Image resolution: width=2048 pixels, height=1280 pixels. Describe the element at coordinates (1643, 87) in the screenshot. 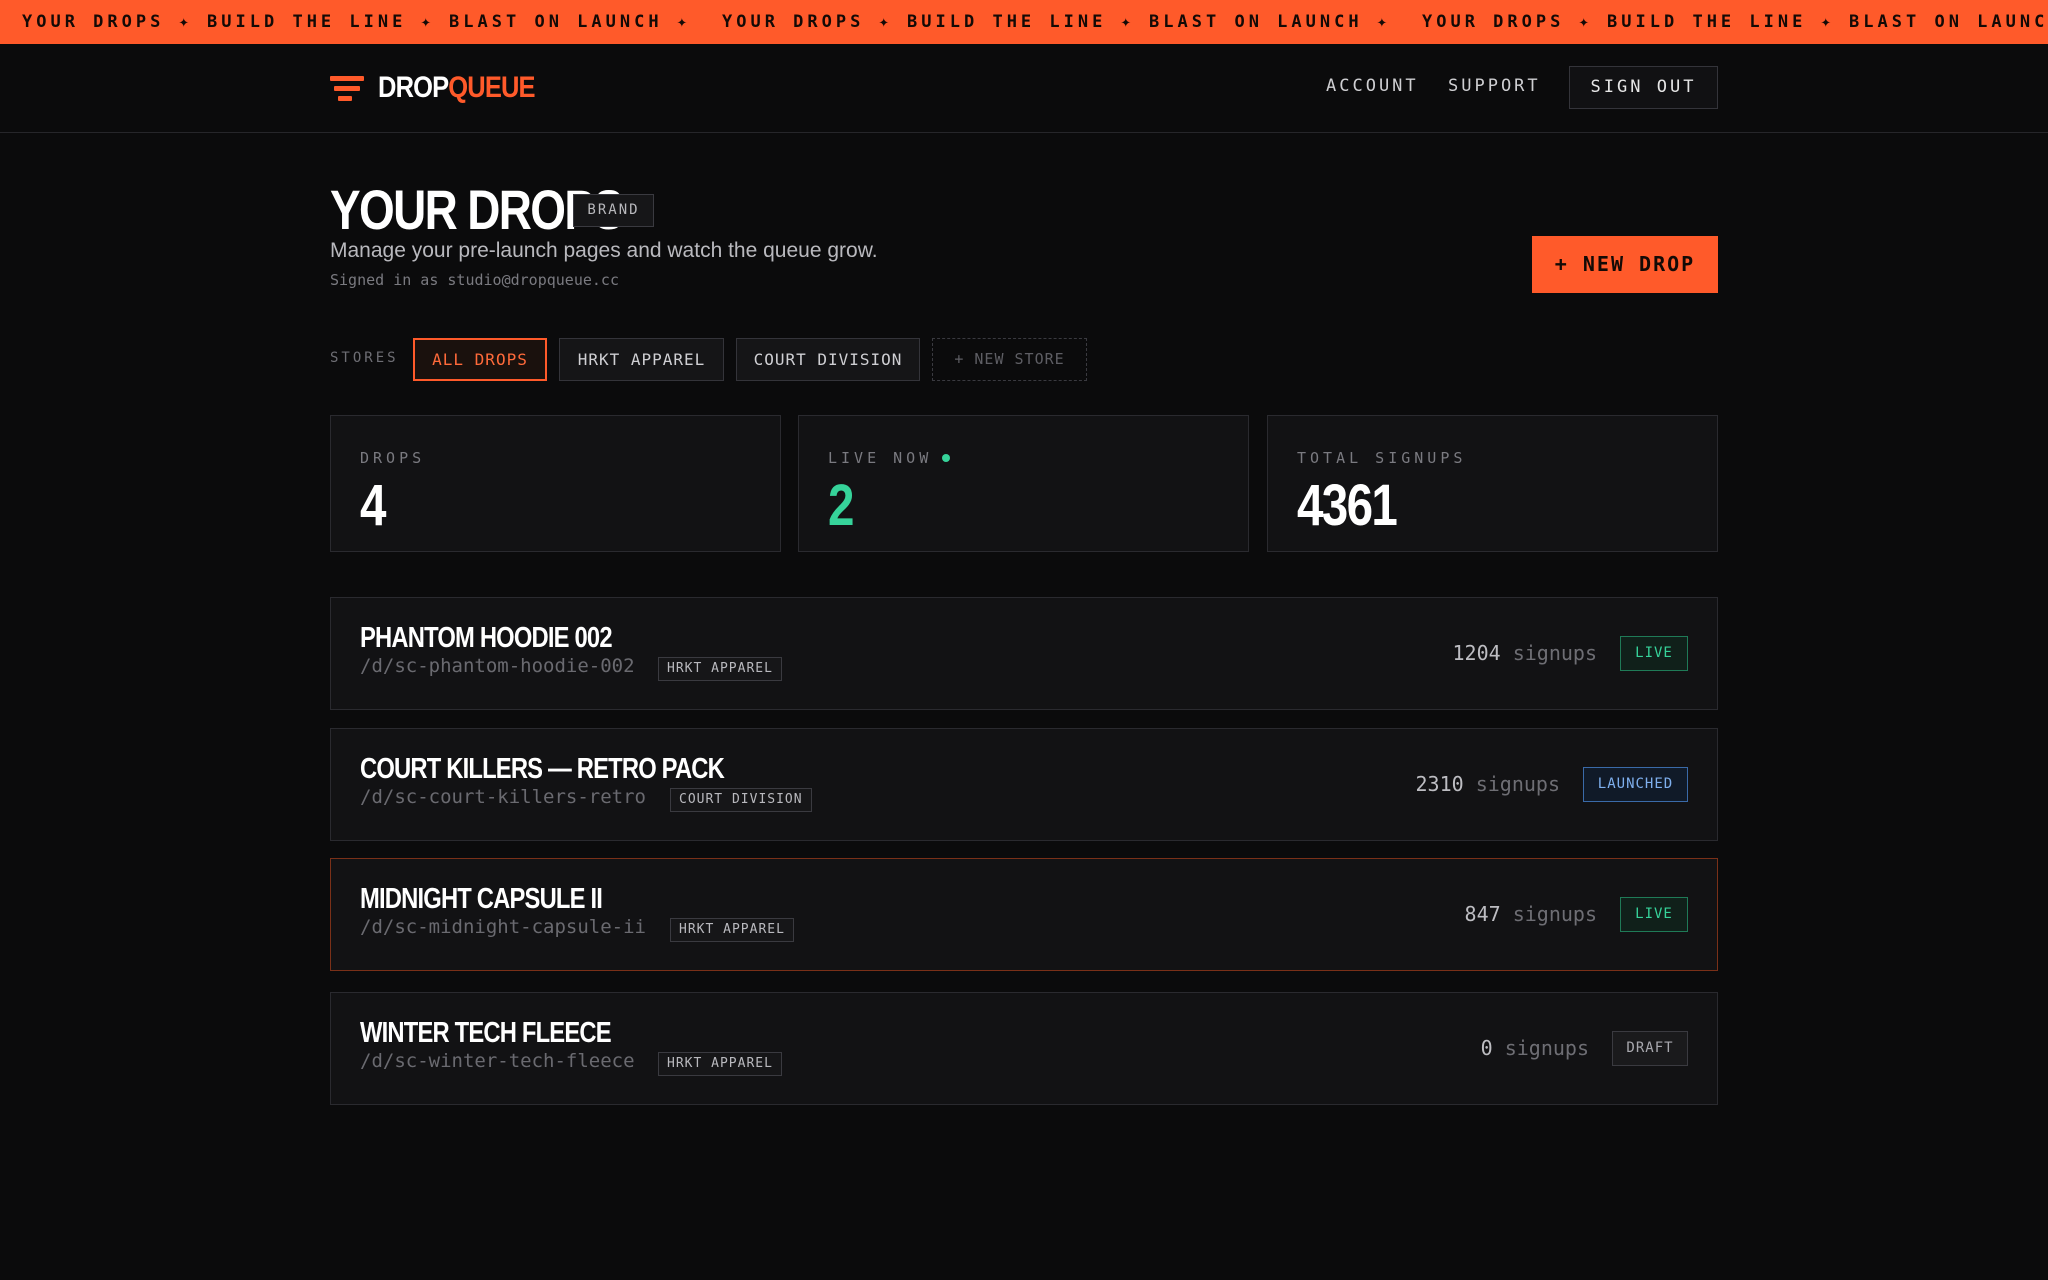

I see `sign-out-button: SIGN OUT` at that location.